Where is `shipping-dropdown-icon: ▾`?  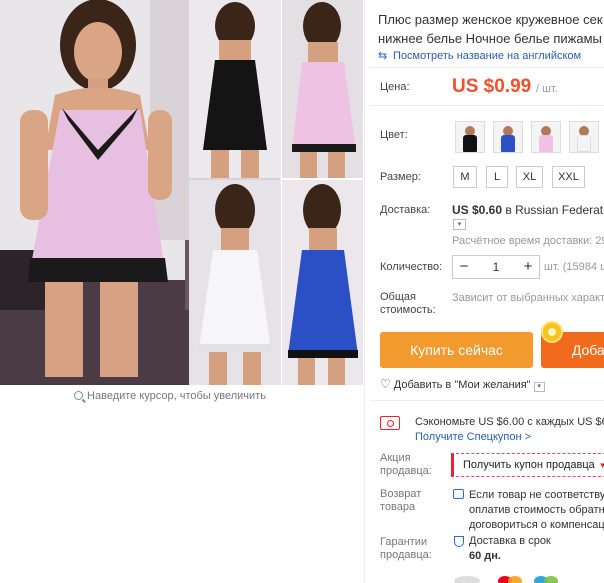
shipping-dropdown-icon: ▾ is located at coordinates (459, 224).